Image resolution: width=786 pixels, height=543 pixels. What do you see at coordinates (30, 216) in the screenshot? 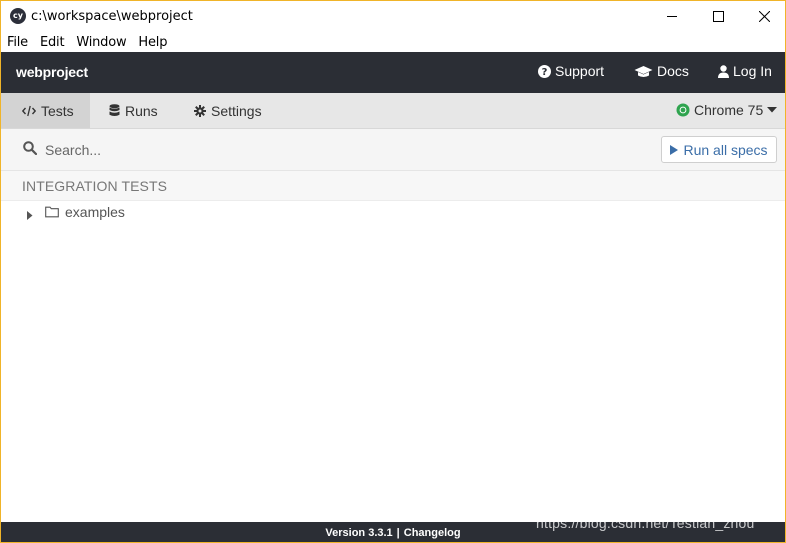
I see `caret-right-icon` at bounding box center [30, 216].